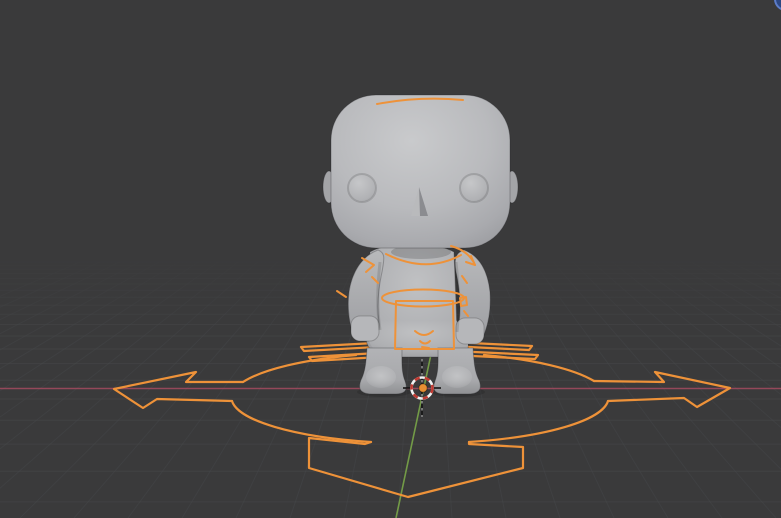 This screenshot has height=518, width=781. Describe the element at coordinates (423, 388) in the screenshot. I see `object-origin-dot` at that location.